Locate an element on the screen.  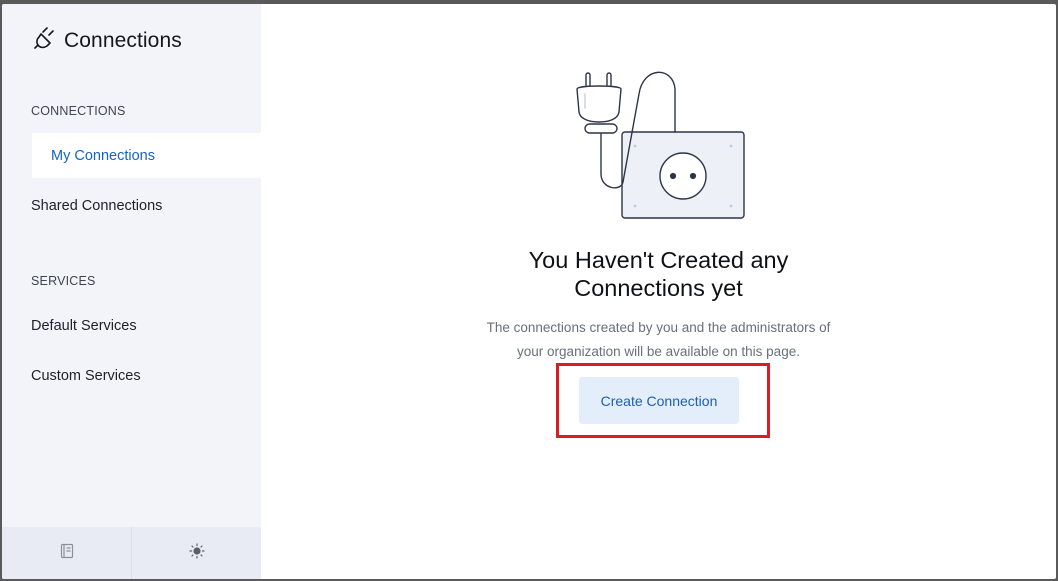
sidebar-item-default-services: Default Services is located at coordinates (84, 326).